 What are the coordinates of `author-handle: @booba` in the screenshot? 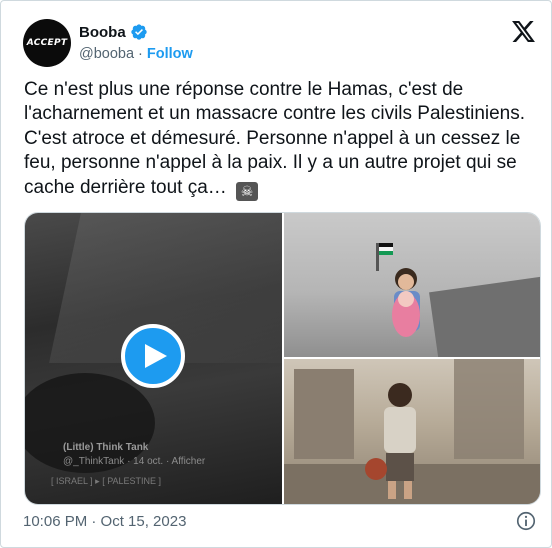 It's located at (106, 54).